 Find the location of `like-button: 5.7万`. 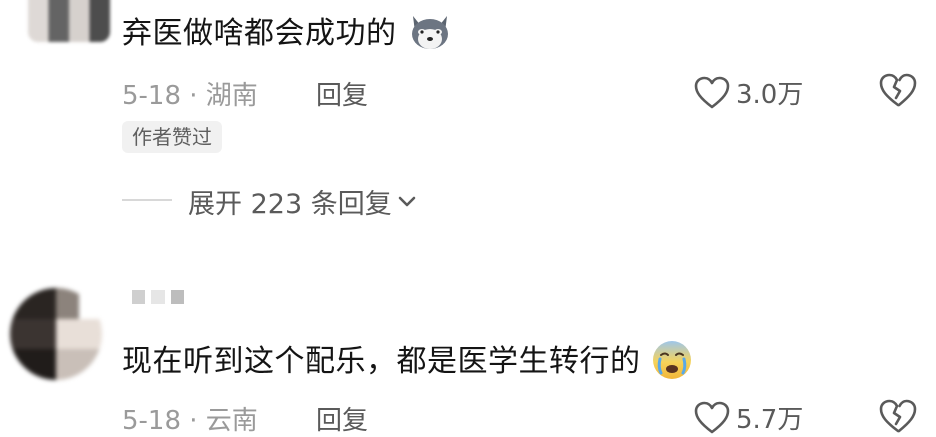

like-button: 5.7万 is located at coordinates (748, 417).